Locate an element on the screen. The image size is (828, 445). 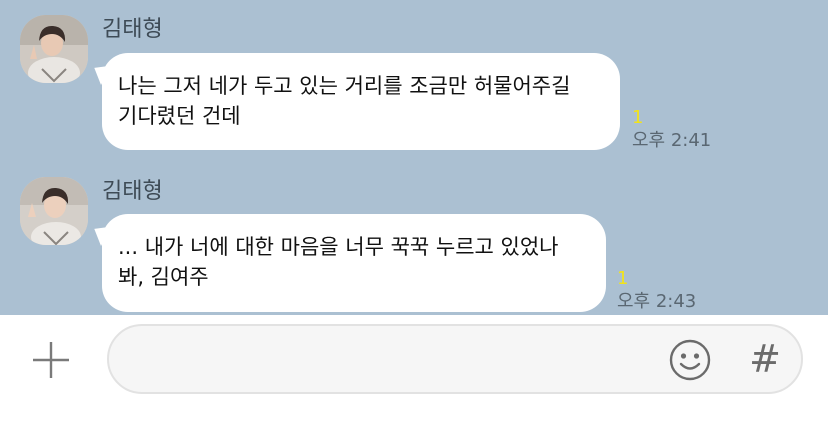
message-bubble: ... 내가 너에 대한 마음을 너무 꾹꾹 누르고 있었나 봐, 김여주 is located at coordinates (354, 263).